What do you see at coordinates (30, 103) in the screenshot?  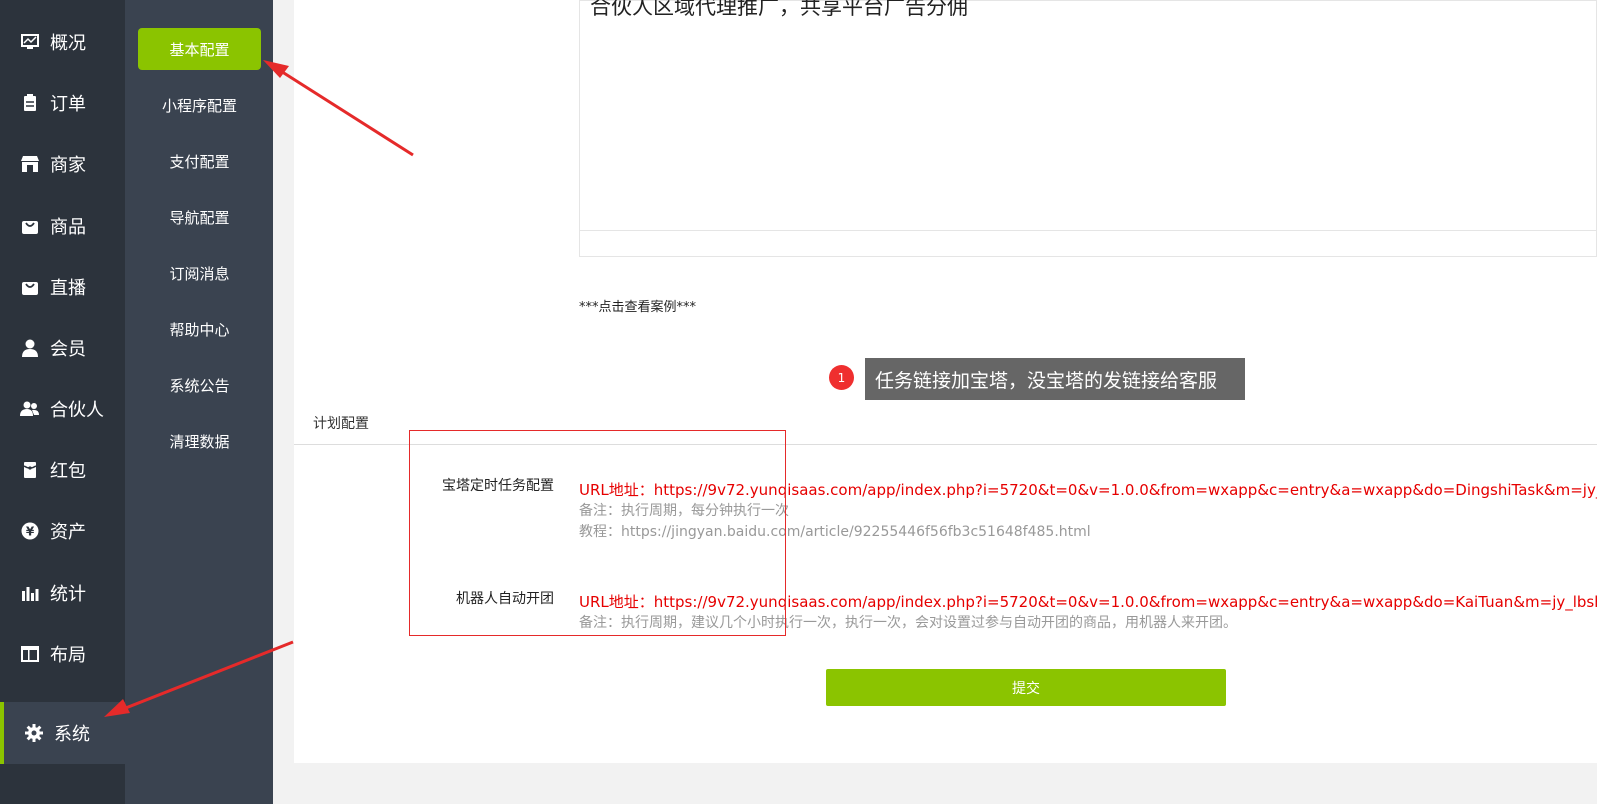 I see `clipboard-icon` at bounding box center [30, 103].